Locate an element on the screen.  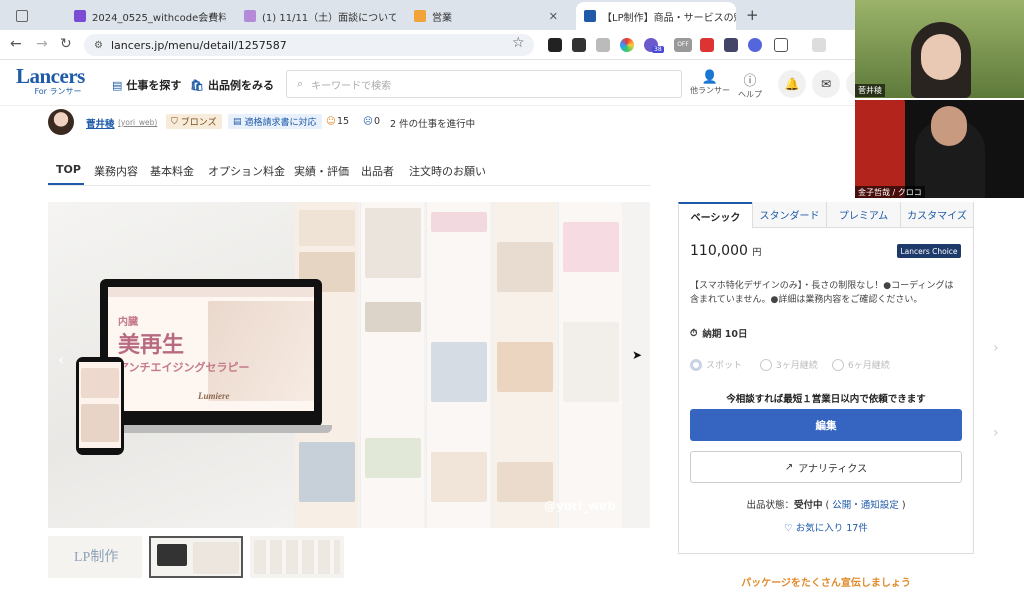
tab-reviews: 実績・評価 is located at coordinates (321, 171).